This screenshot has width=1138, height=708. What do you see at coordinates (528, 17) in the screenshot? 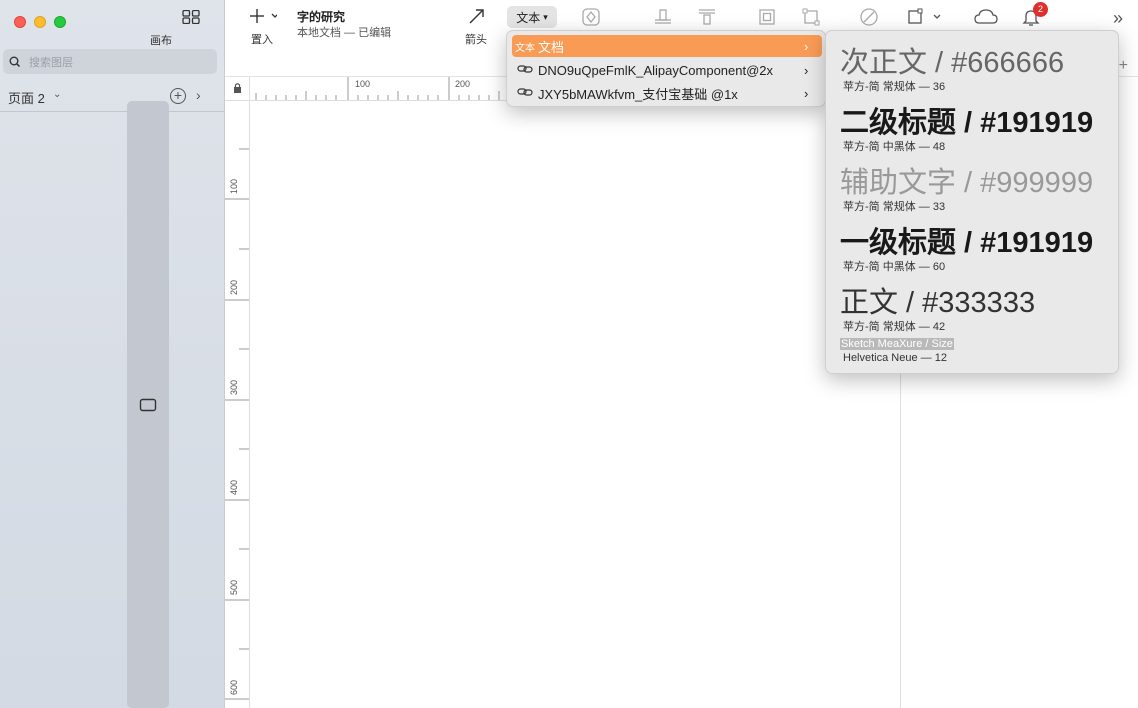
I see `text-styles-label: 文本` at bounding box center [528, 17].